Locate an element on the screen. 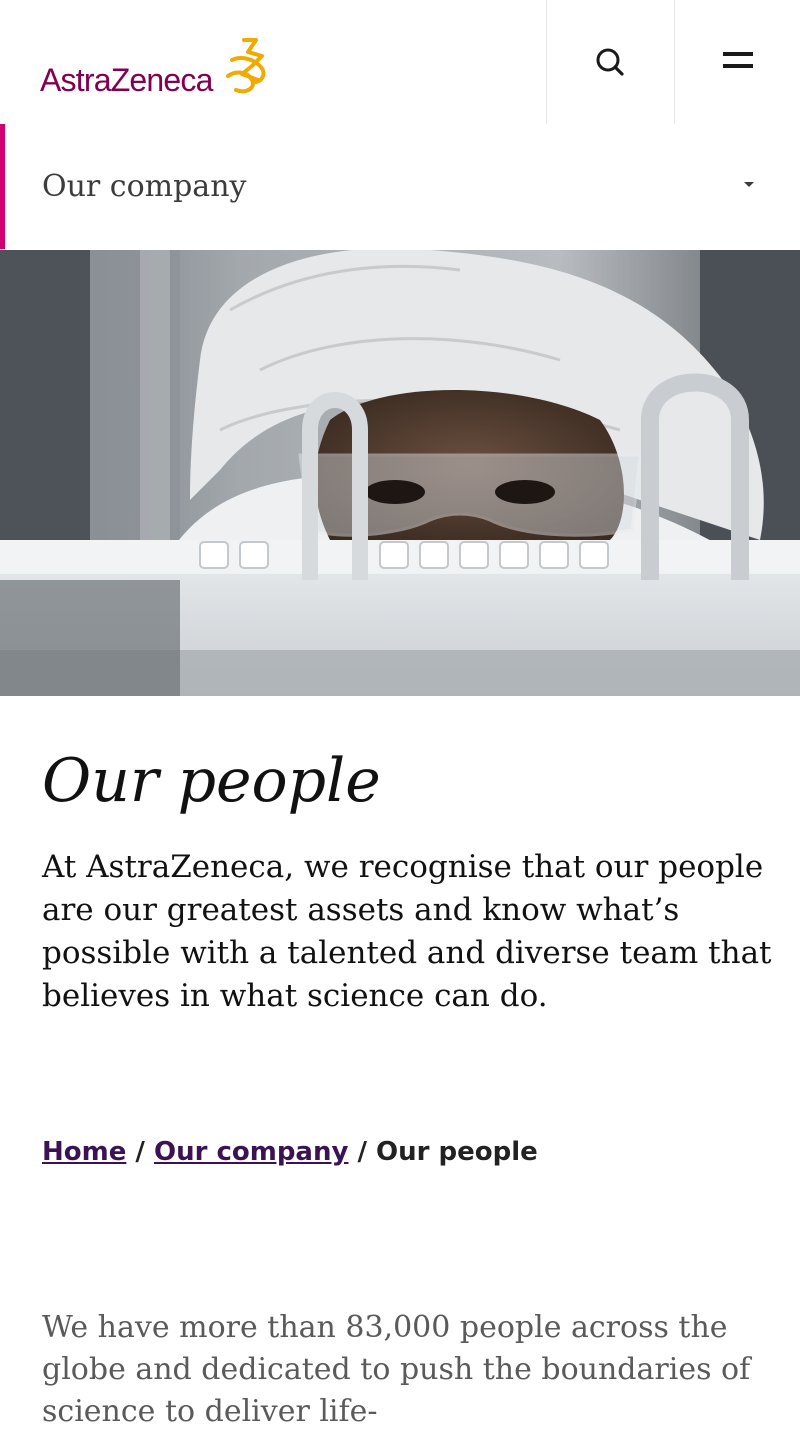 The width and height of the screenshot is (800, 1433). menu-button is located at coordinates (737, 62).